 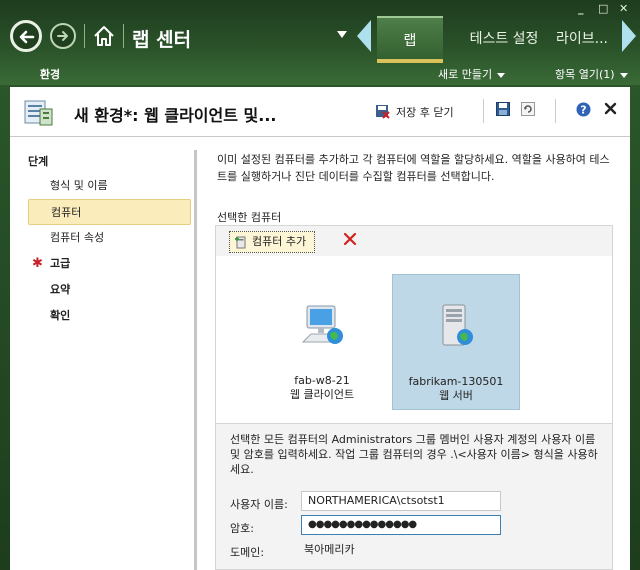 I want to click on new-menu: 새로 만들기, so click(x=472, y=74).